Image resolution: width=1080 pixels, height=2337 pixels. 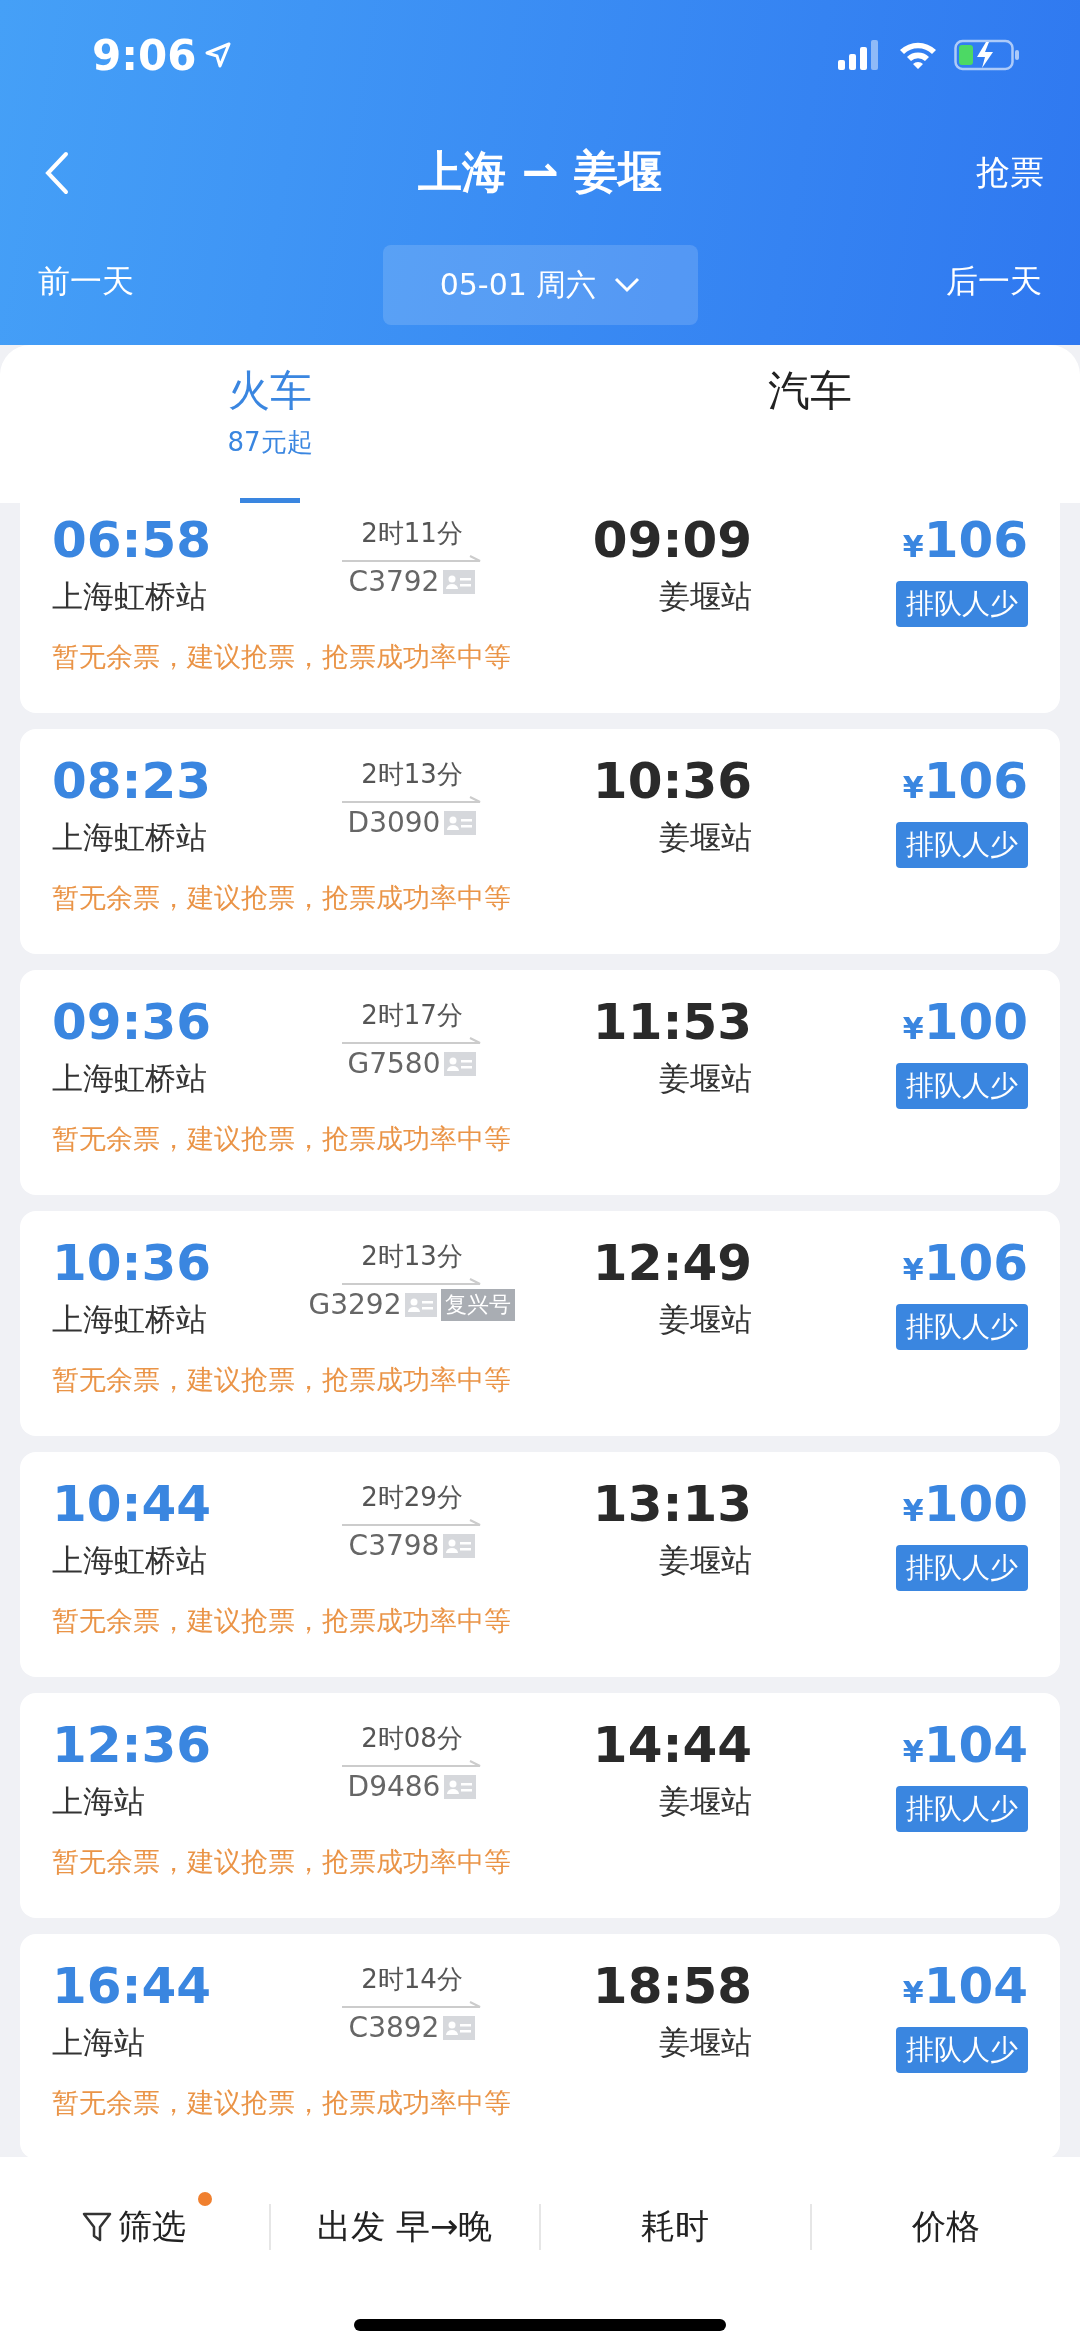 What do you see at coordinates (627, 285) in the screenshot?
I see `chevron-down-icon` at bounding box center [627, 285].